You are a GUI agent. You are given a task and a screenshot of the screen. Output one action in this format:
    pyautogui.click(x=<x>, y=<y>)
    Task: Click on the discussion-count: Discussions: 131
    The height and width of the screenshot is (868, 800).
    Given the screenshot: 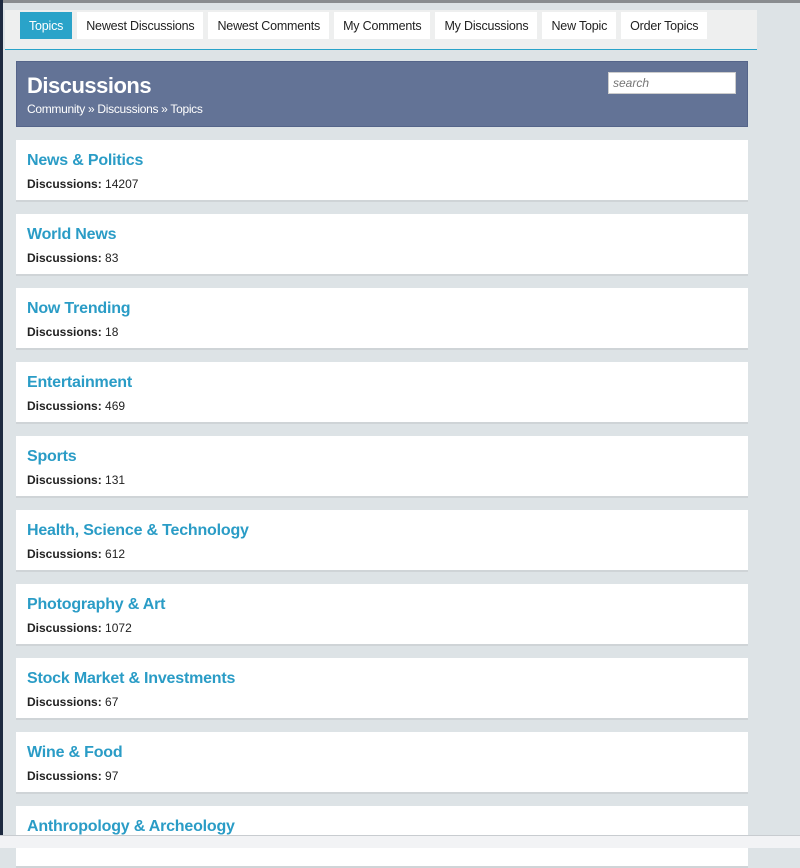 What is the action you would take?
    pyautogui.click(x=76, y=480)
    